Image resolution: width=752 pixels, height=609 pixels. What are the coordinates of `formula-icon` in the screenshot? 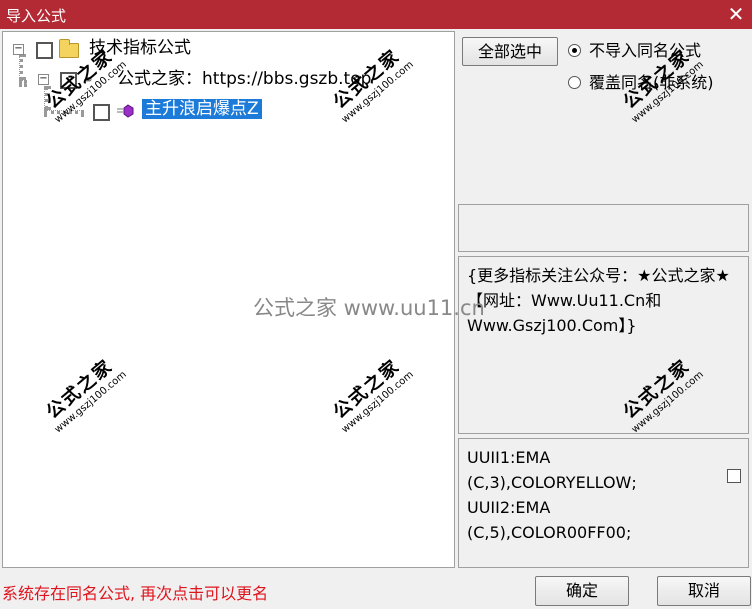 It's located at (125, 111).